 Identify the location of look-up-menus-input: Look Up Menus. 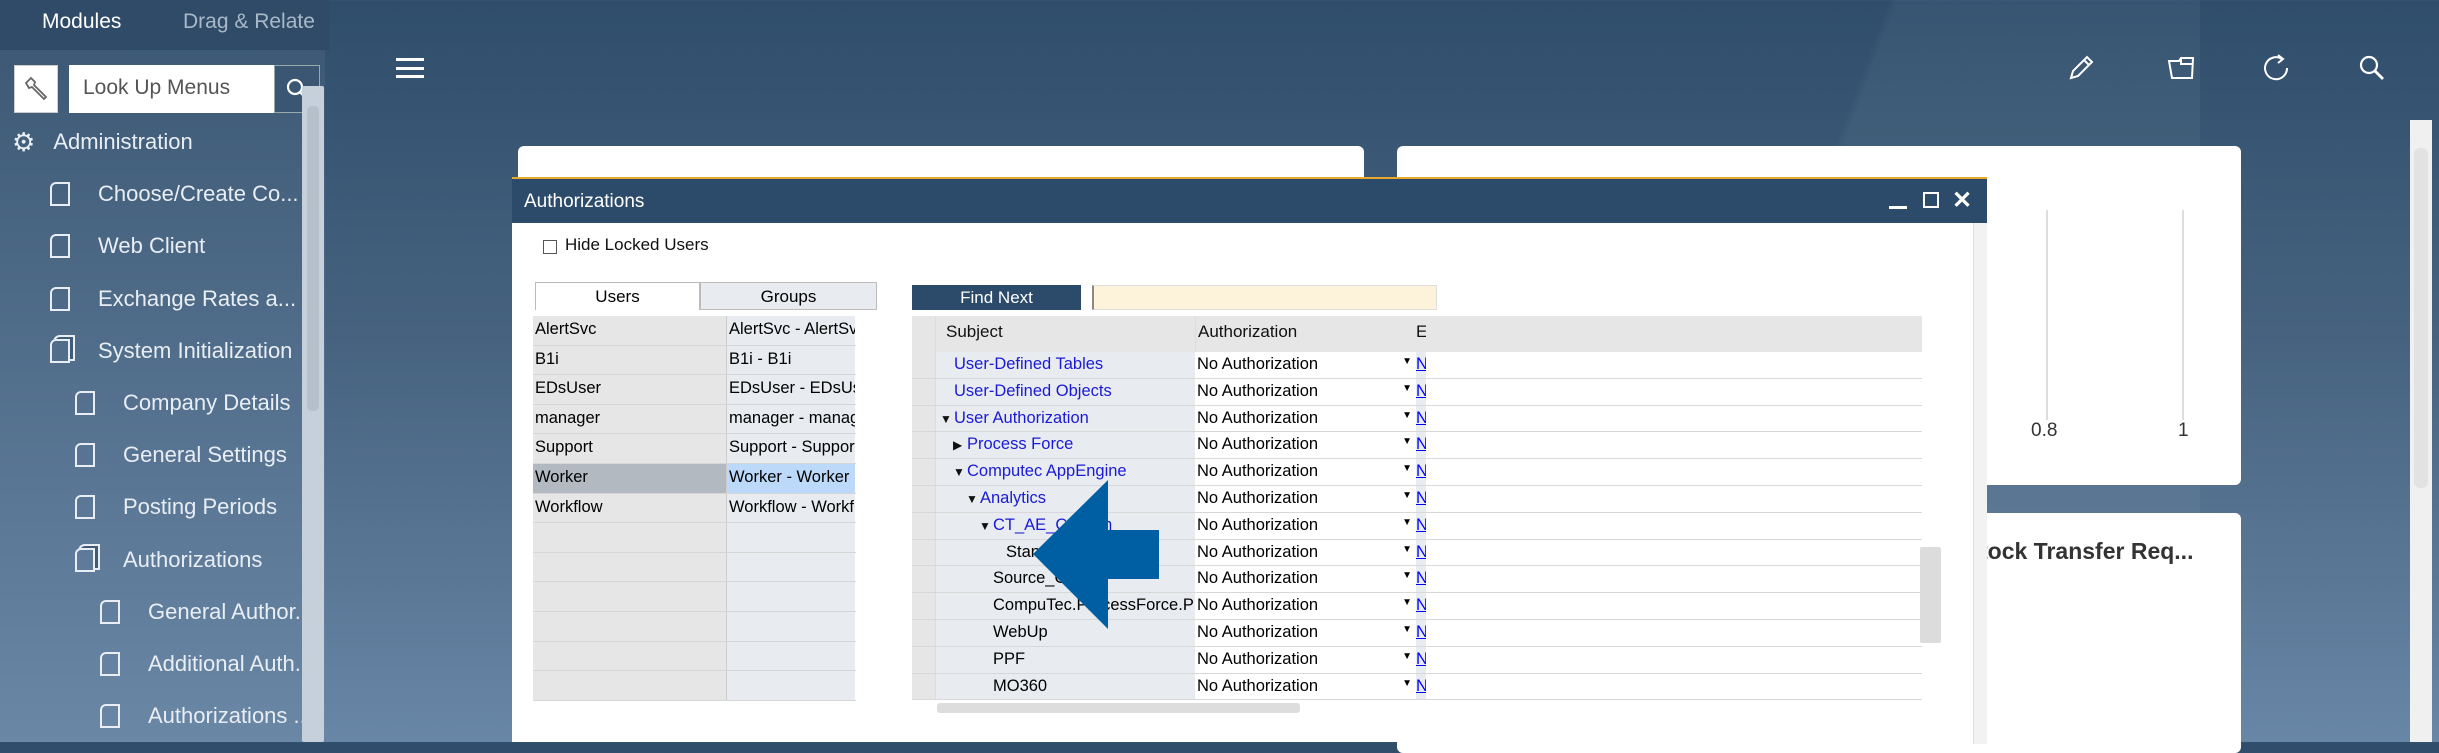
(171, 89).